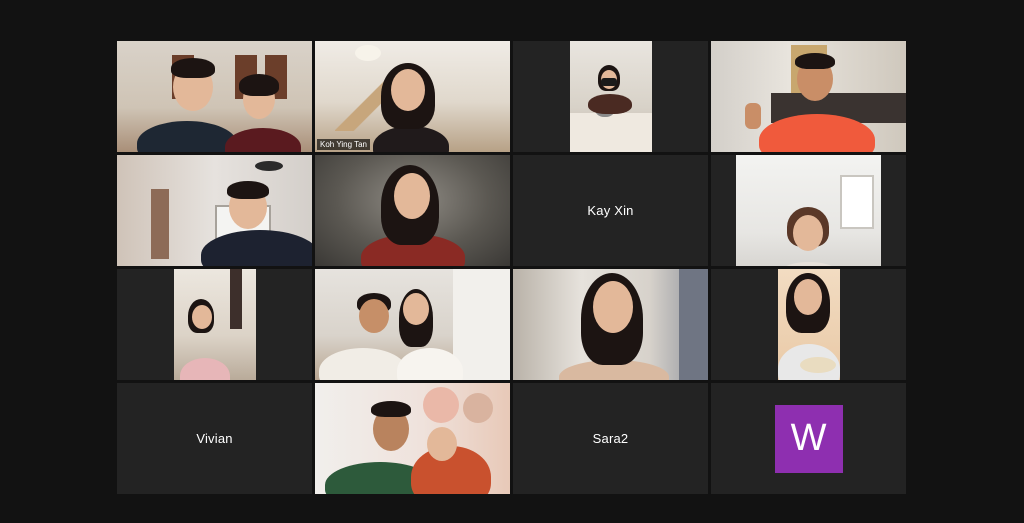 This screenshot has height=523, width=1024. What do you see at coordinates (608, 82) in the screenshot?
I see `face-mask` at bounding box center [608, 82].